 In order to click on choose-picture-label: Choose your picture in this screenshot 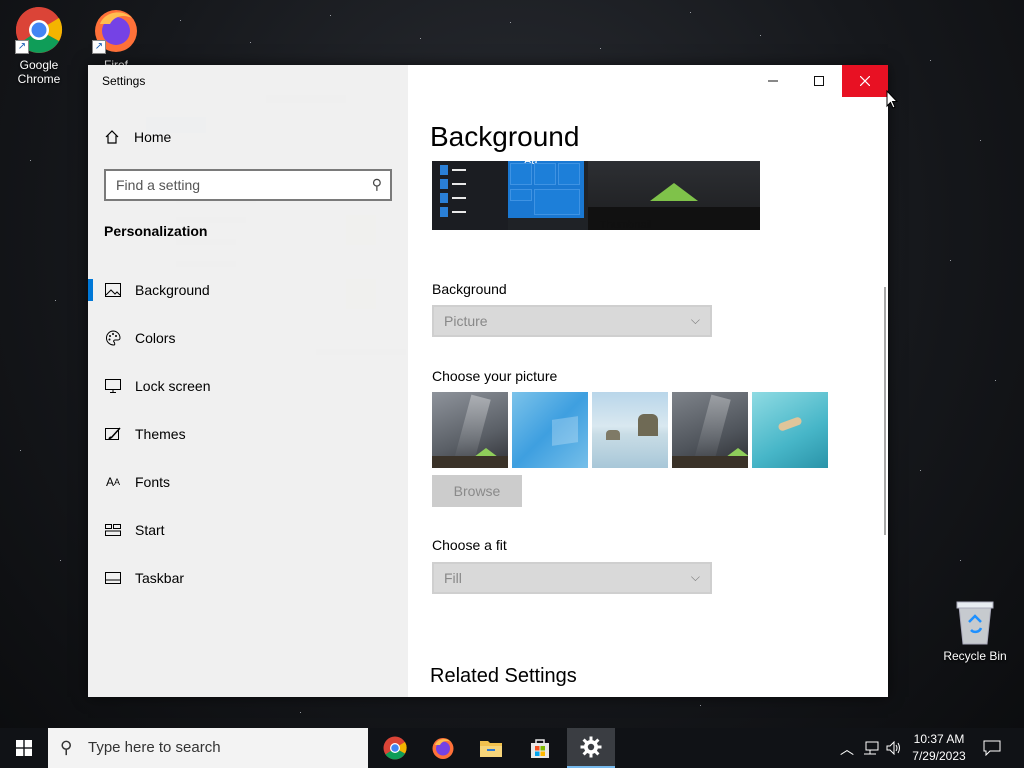, I will do `click(495, 376)`.